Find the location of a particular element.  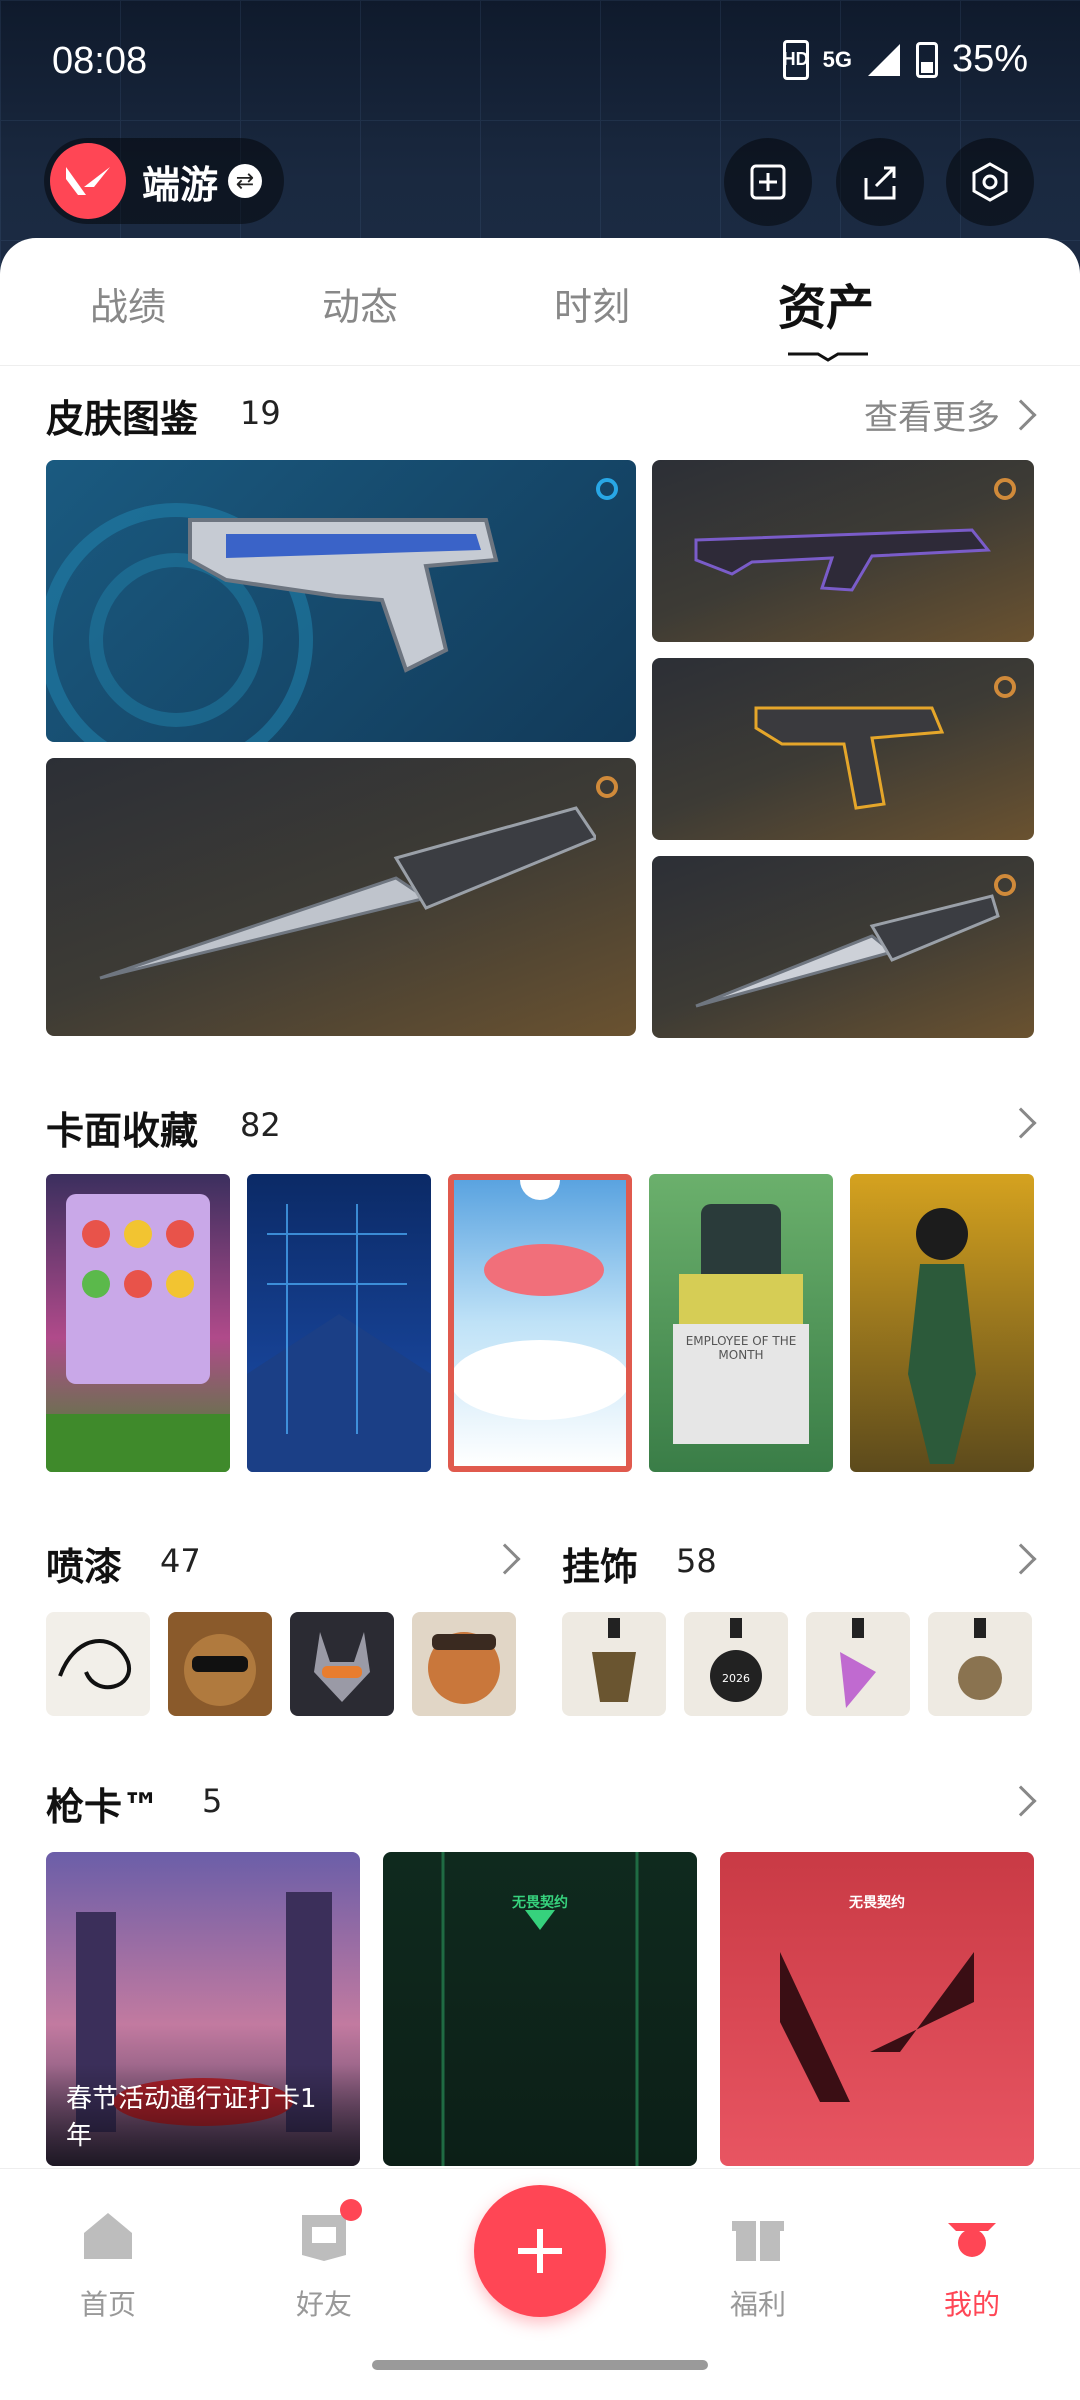

nav-home: 首页 is located at coordinates (108, 2264).